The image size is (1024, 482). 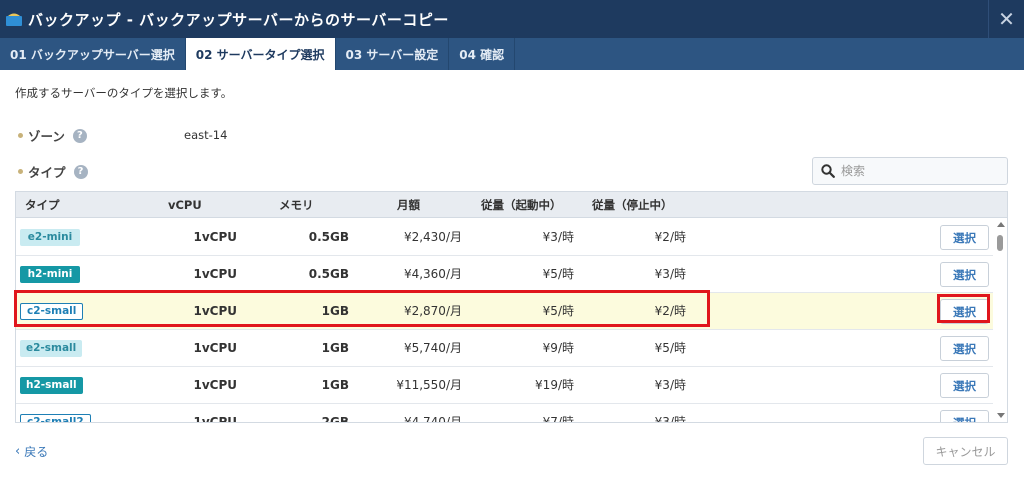 What do you see at coordinates (504, 311) in the screenshot?
I see `table-row-selected: c2-small 1vCPU 1GB ¥2,870/月 ¥5/時 ¥2/時 選択` at bounding box center [504, 311].